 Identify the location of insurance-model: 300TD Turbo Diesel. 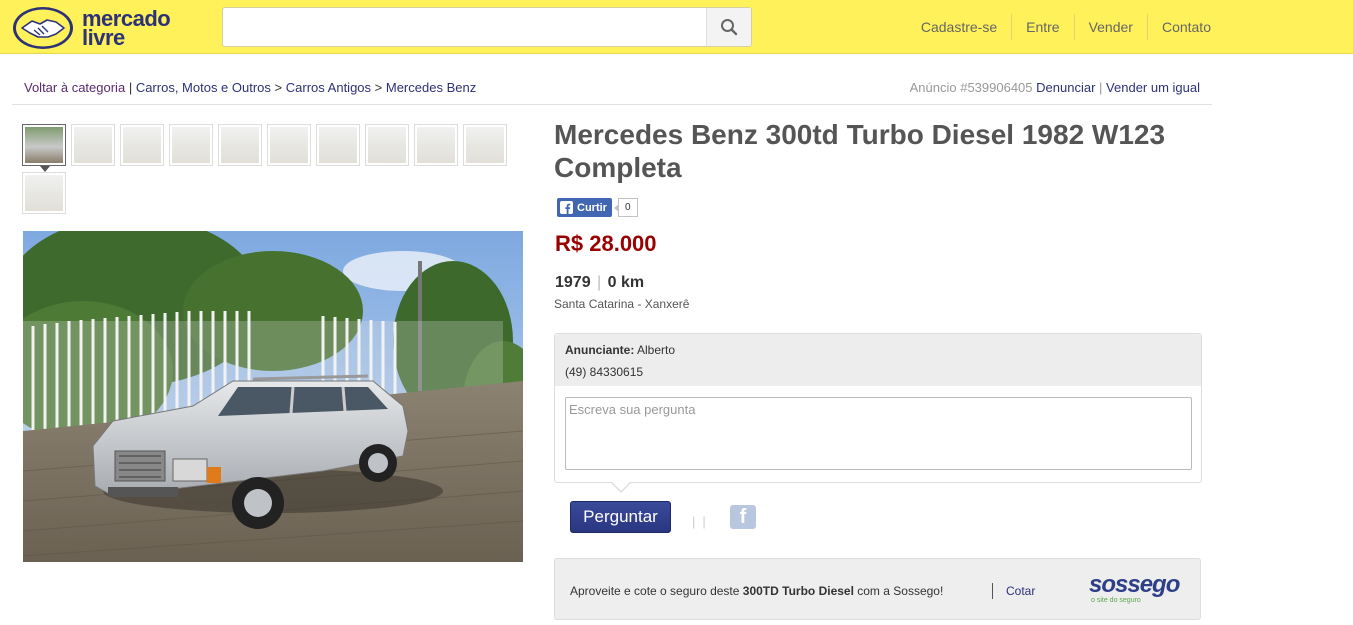
(798, 591).